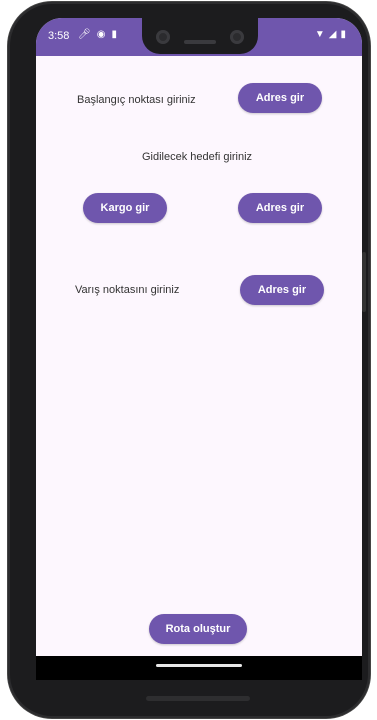  I want to click on home-indicator, so click(199, 665).